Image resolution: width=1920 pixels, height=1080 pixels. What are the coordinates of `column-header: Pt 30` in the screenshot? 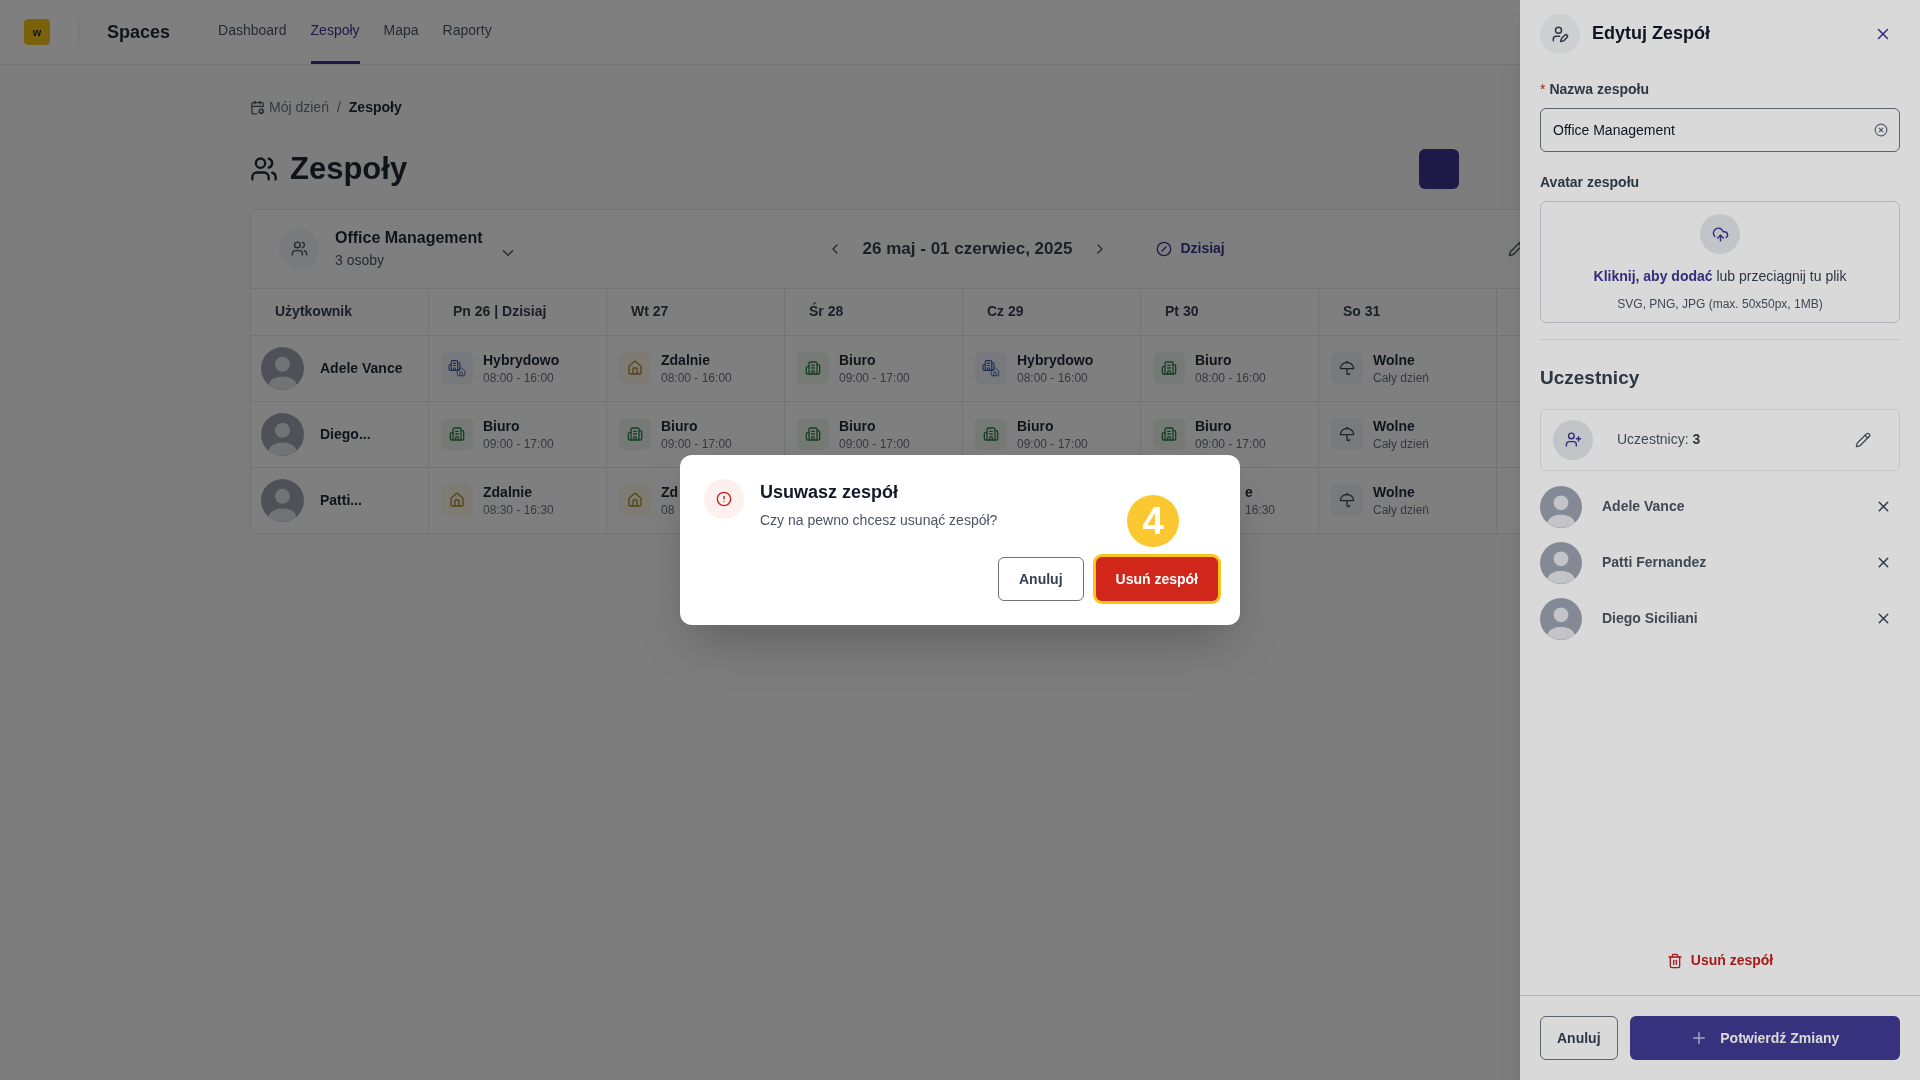 It's located at (1182, 311).